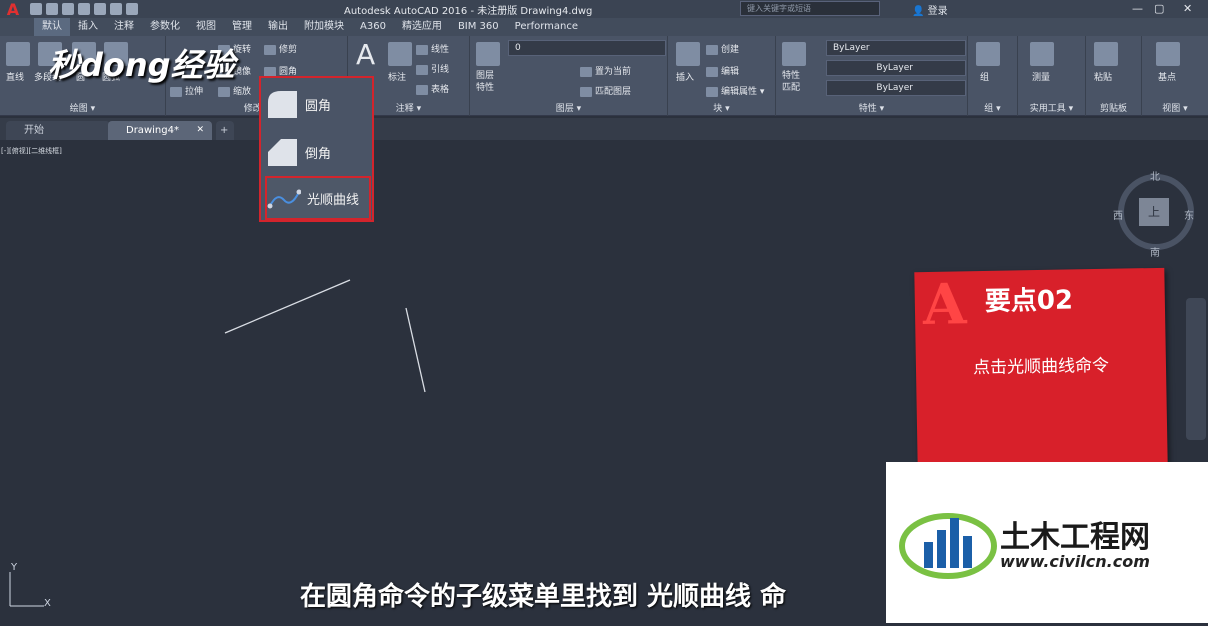  What do you see at coordinates (165, 27) in the screenshot?
I see `tab-parametric: 参数化` at bounding box center [165, 27].